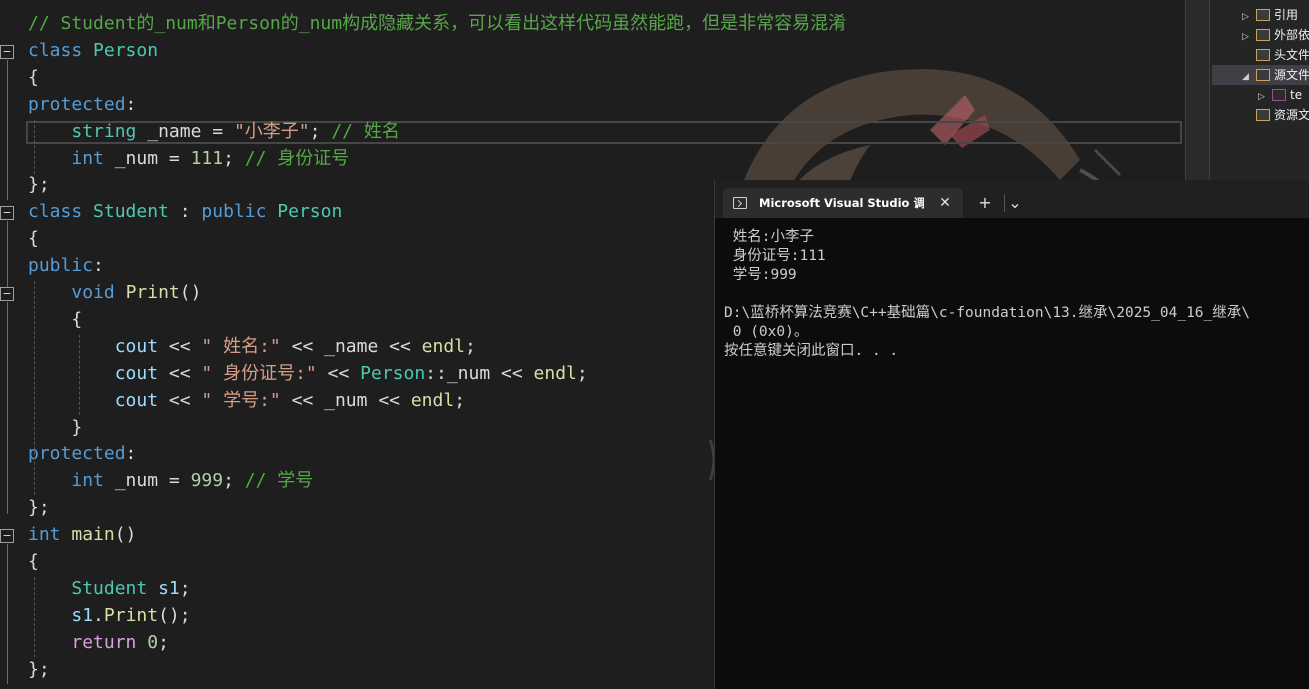 The width and height of the screenshot is (1309, 689). Describe the element at coordinates (1291, 55) in the screenshot. I see `tree-item-label: 头文件` at that location.